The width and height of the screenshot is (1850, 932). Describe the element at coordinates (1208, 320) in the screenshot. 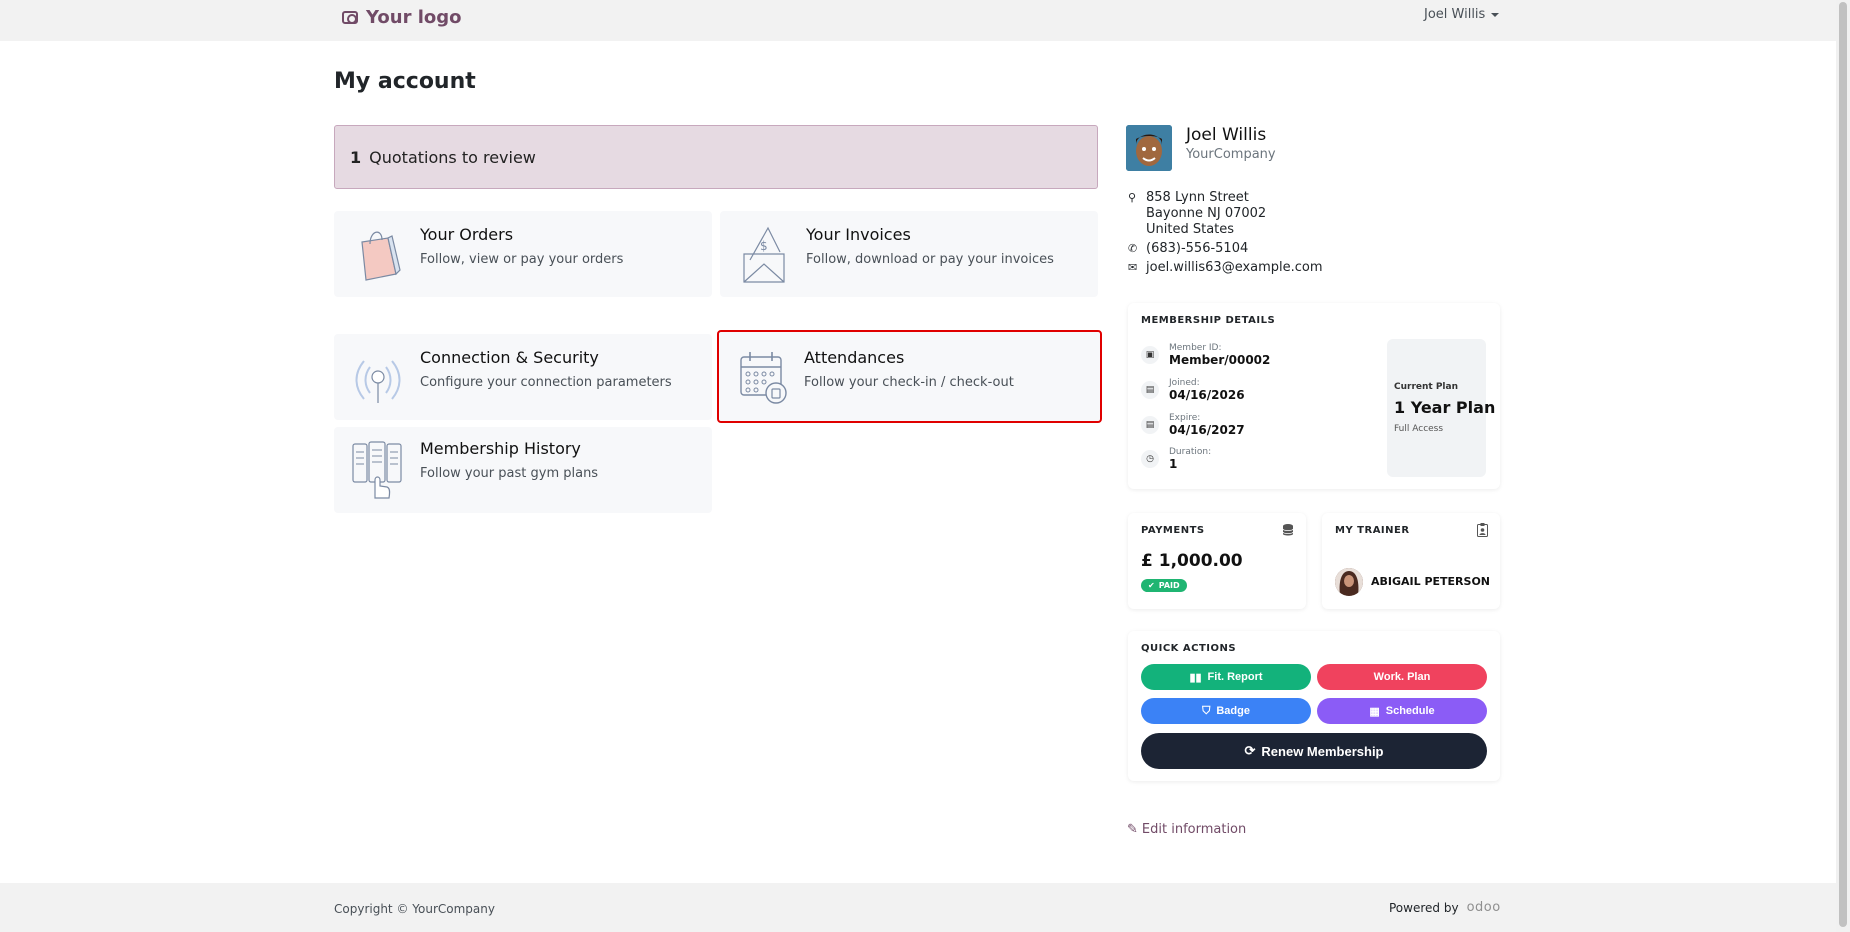

I see `membership-details-heading: MEMBERSHIP DETAILS` at that location.